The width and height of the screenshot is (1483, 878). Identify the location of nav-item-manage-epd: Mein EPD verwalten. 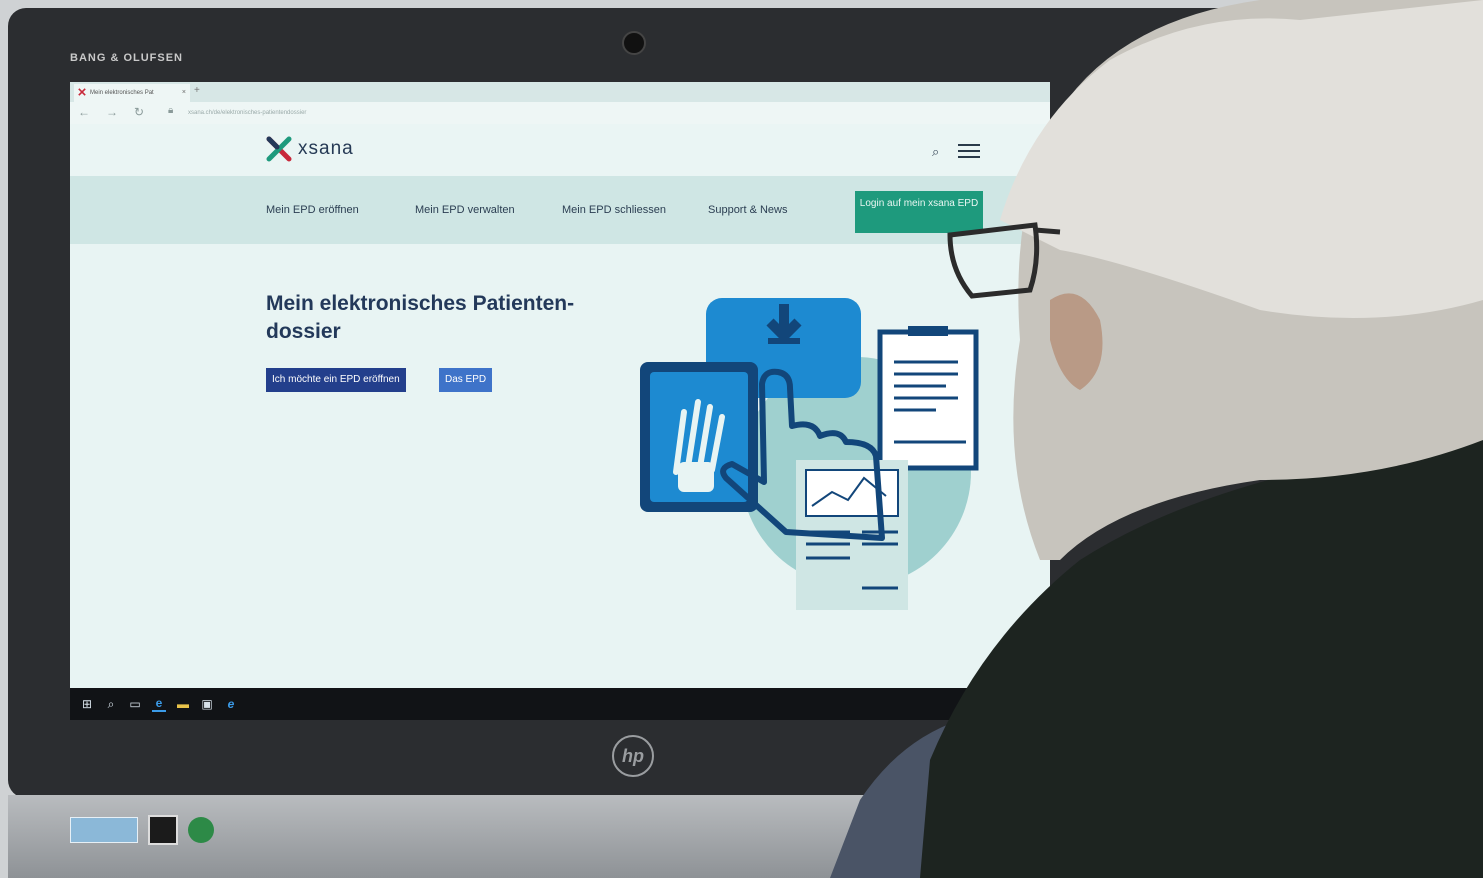
(465, 210).